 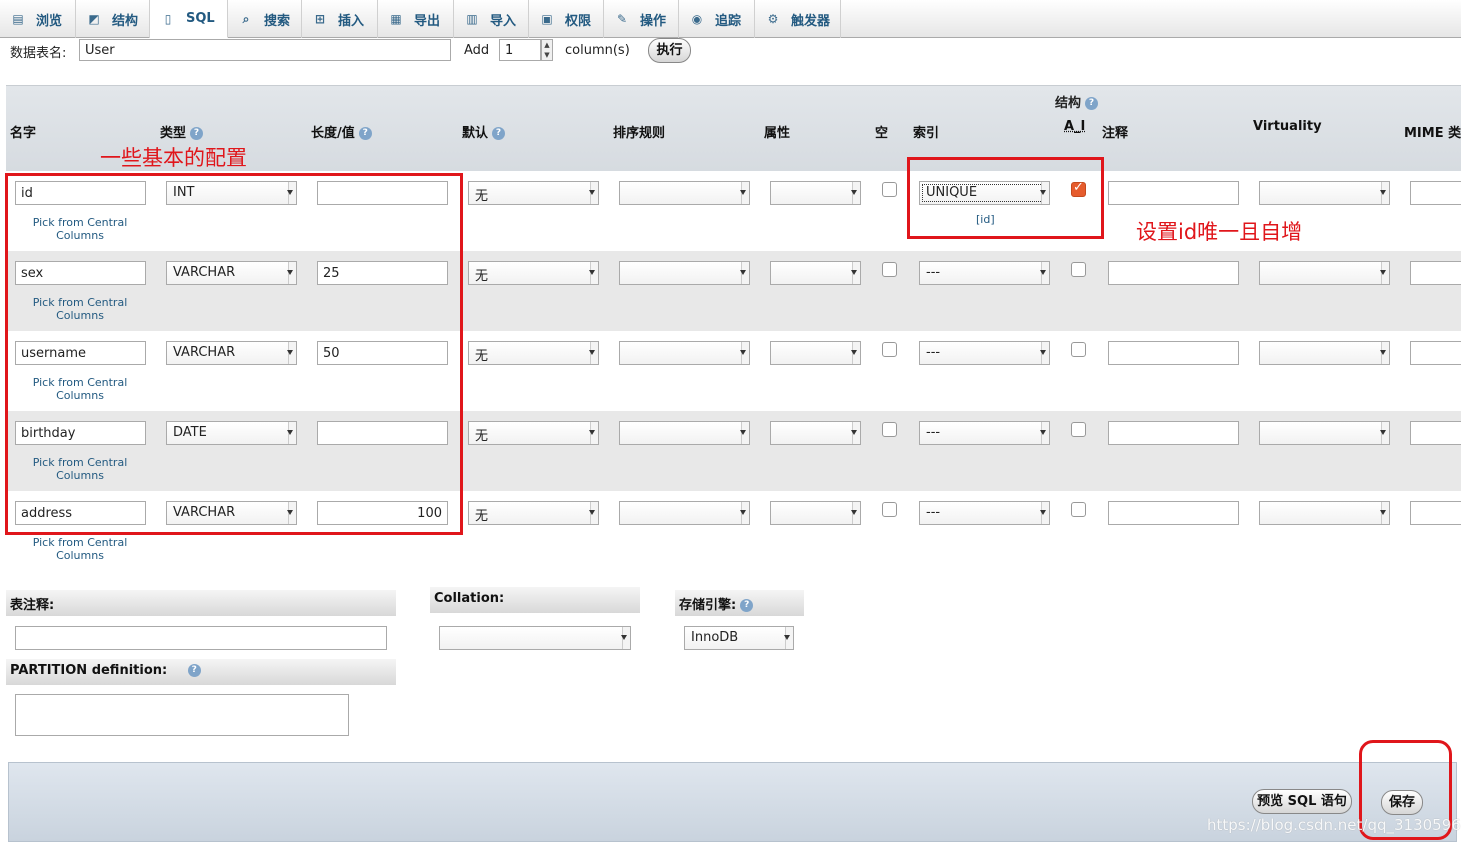 I want to click on go-button: 执行, so click(x=669, y=50).